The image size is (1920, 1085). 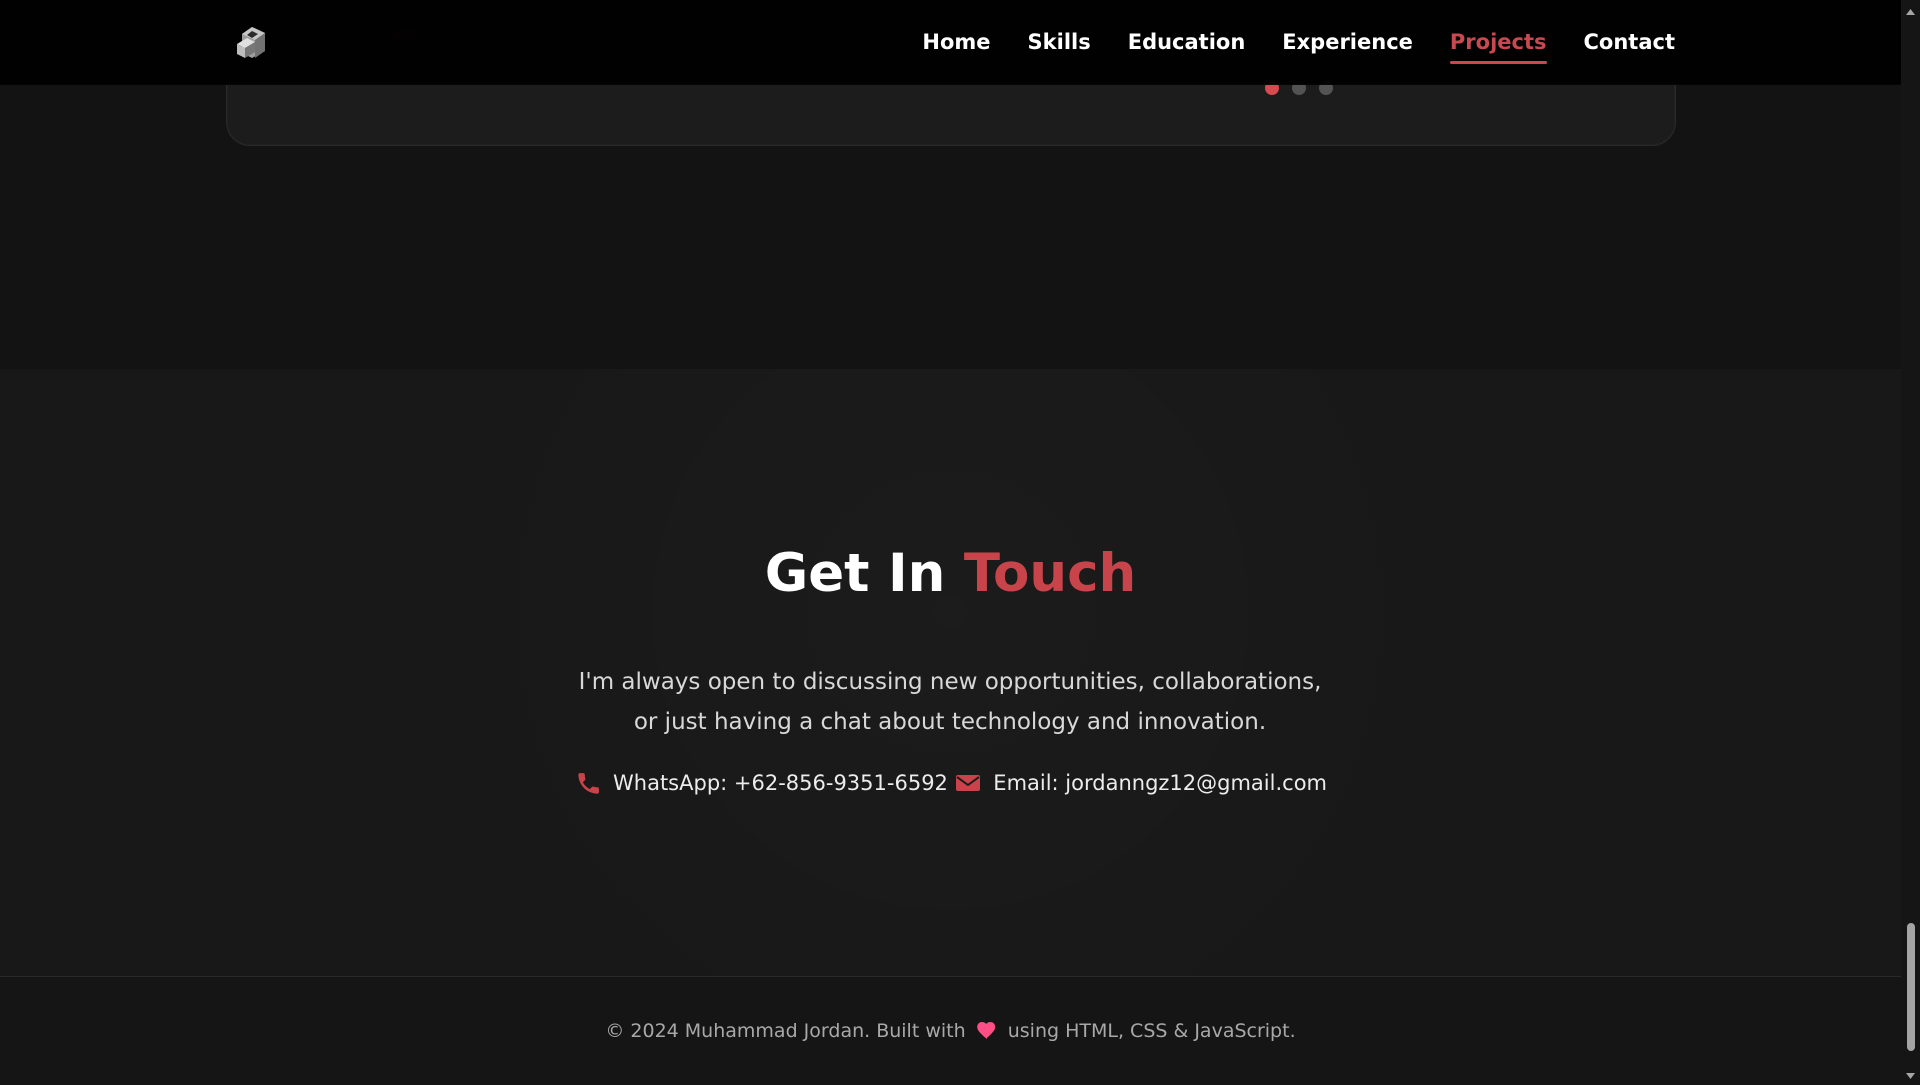 I want to click on scrollbar-thumb, so click(x=1911, y=987).